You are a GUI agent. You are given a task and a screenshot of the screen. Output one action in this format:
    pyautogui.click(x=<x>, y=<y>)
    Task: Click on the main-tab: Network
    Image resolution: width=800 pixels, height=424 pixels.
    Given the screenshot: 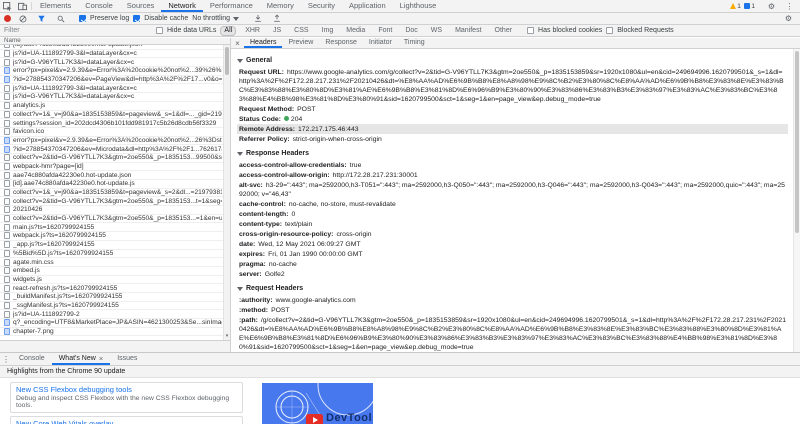 What is the action you would take?
    pyautogui.click(x=182, y=6)
    